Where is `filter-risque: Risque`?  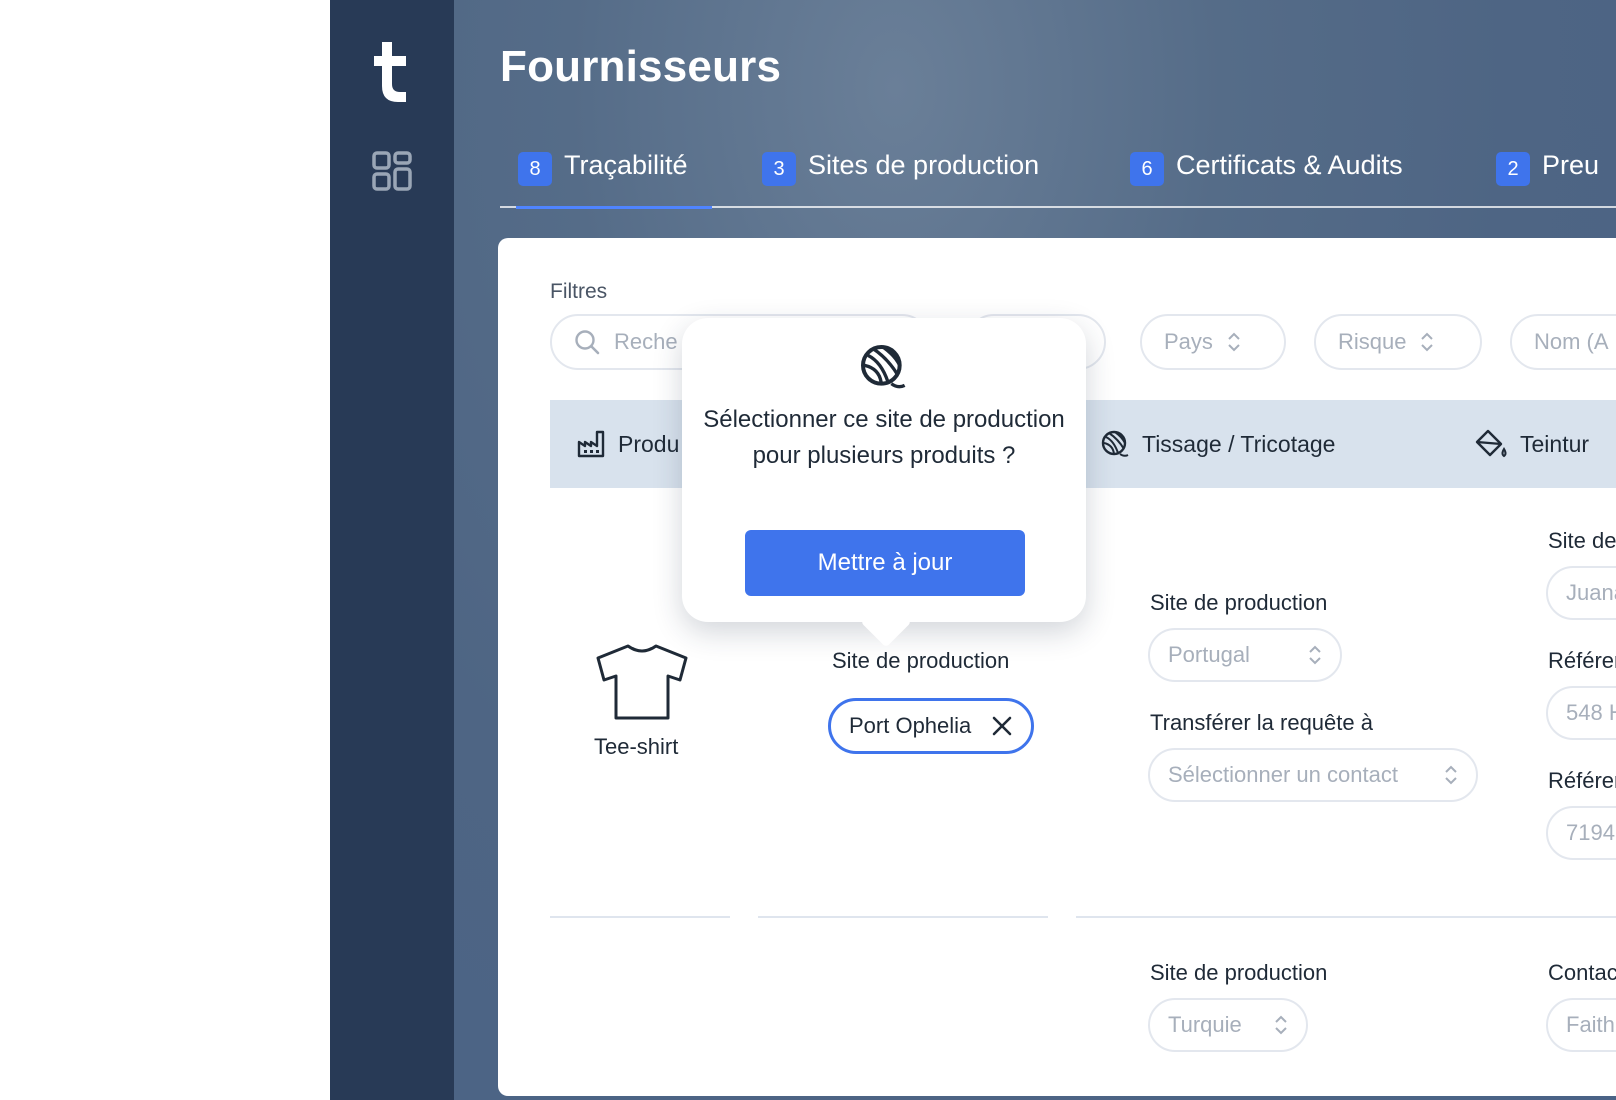
filter-risque: Risque is located at coordinates (1398, 342).